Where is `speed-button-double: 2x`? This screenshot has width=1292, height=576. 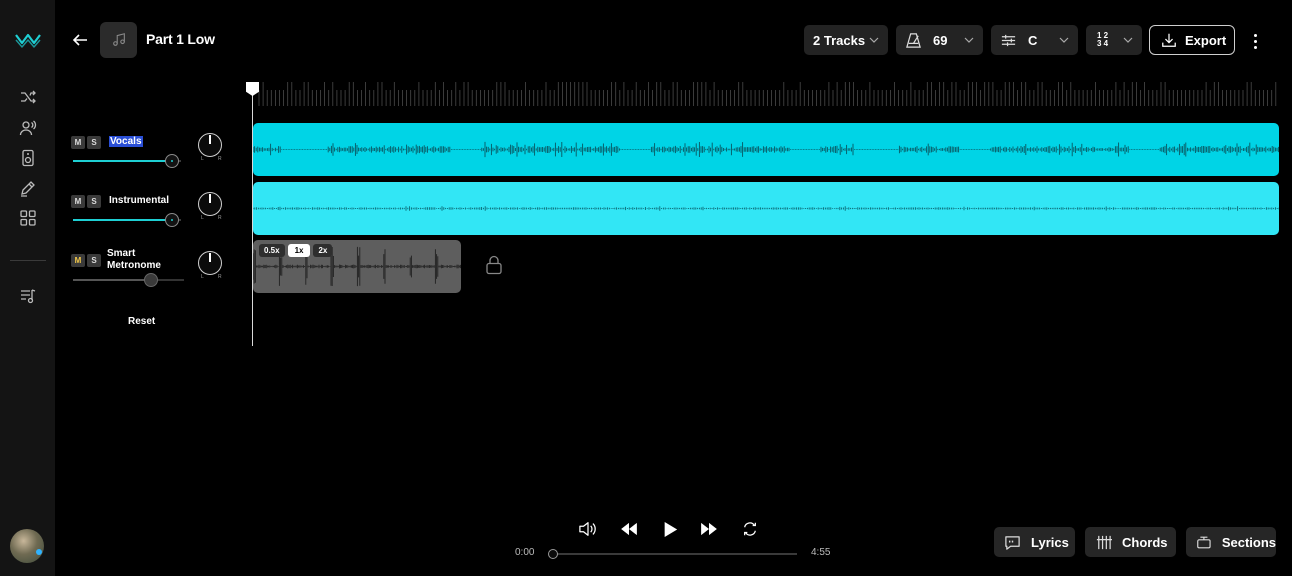 speed-button-double: 2x is located at coordinates (323, 250).